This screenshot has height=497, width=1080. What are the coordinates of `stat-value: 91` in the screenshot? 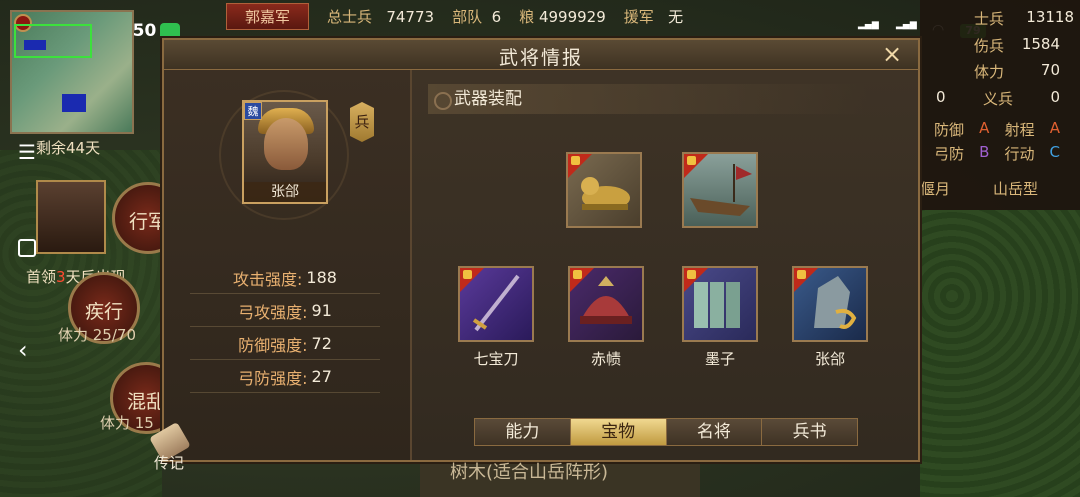 It's located at (321, 310).